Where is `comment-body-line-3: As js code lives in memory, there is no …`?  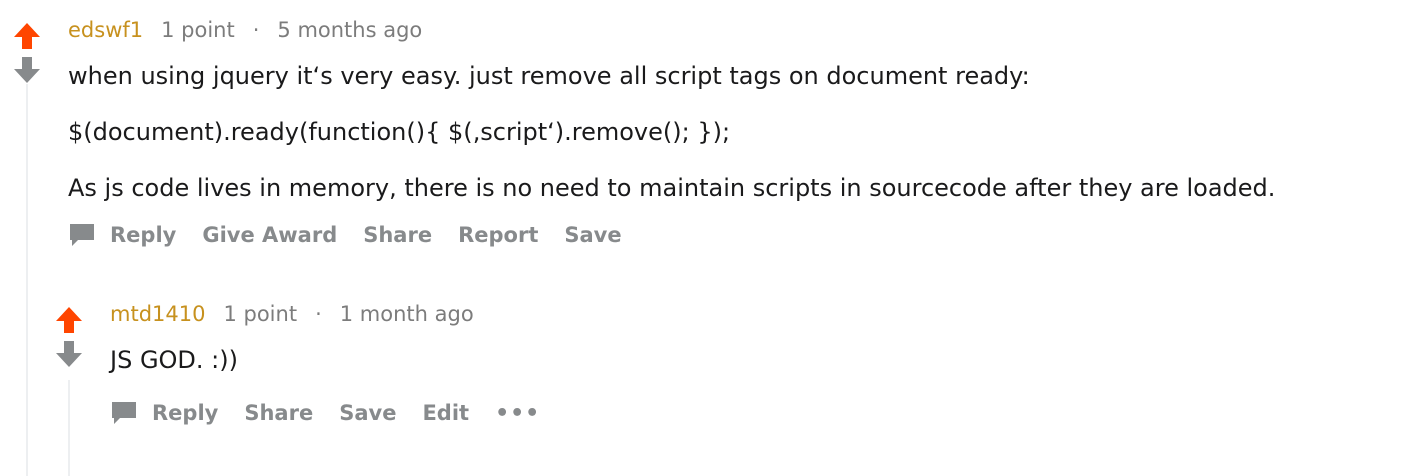 comment-body-line-3: As js code lives in memory, there is no … is located at coordinates (672, 188).